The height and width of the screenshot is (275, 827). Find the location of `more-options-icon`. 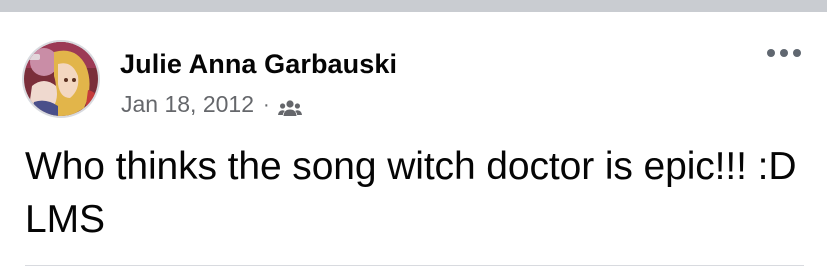

more-options-icon is located at coordinates (784, 53).